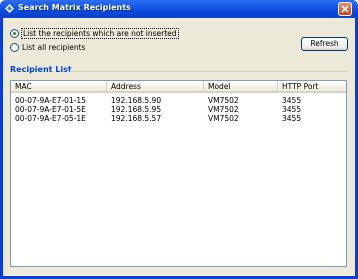 Image resolution: width=358 pixels, height=279 pixels. I want to click on close-x-icon, so click(345, 9).